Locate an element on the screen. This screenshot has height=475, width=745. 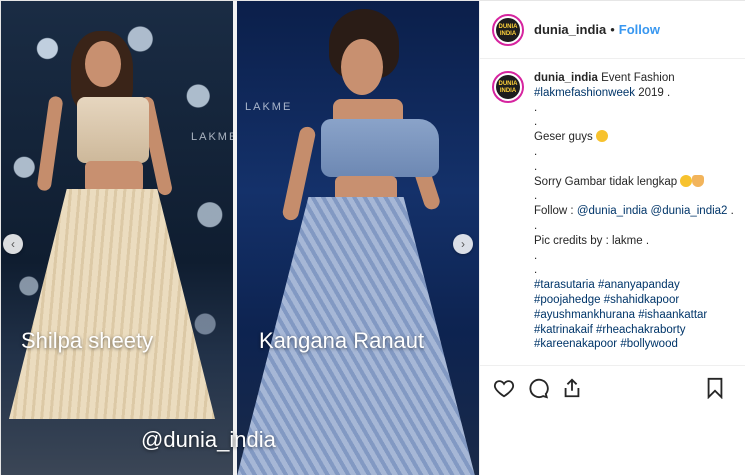
pray-emoji-icon is located at coordinates (698, 180).